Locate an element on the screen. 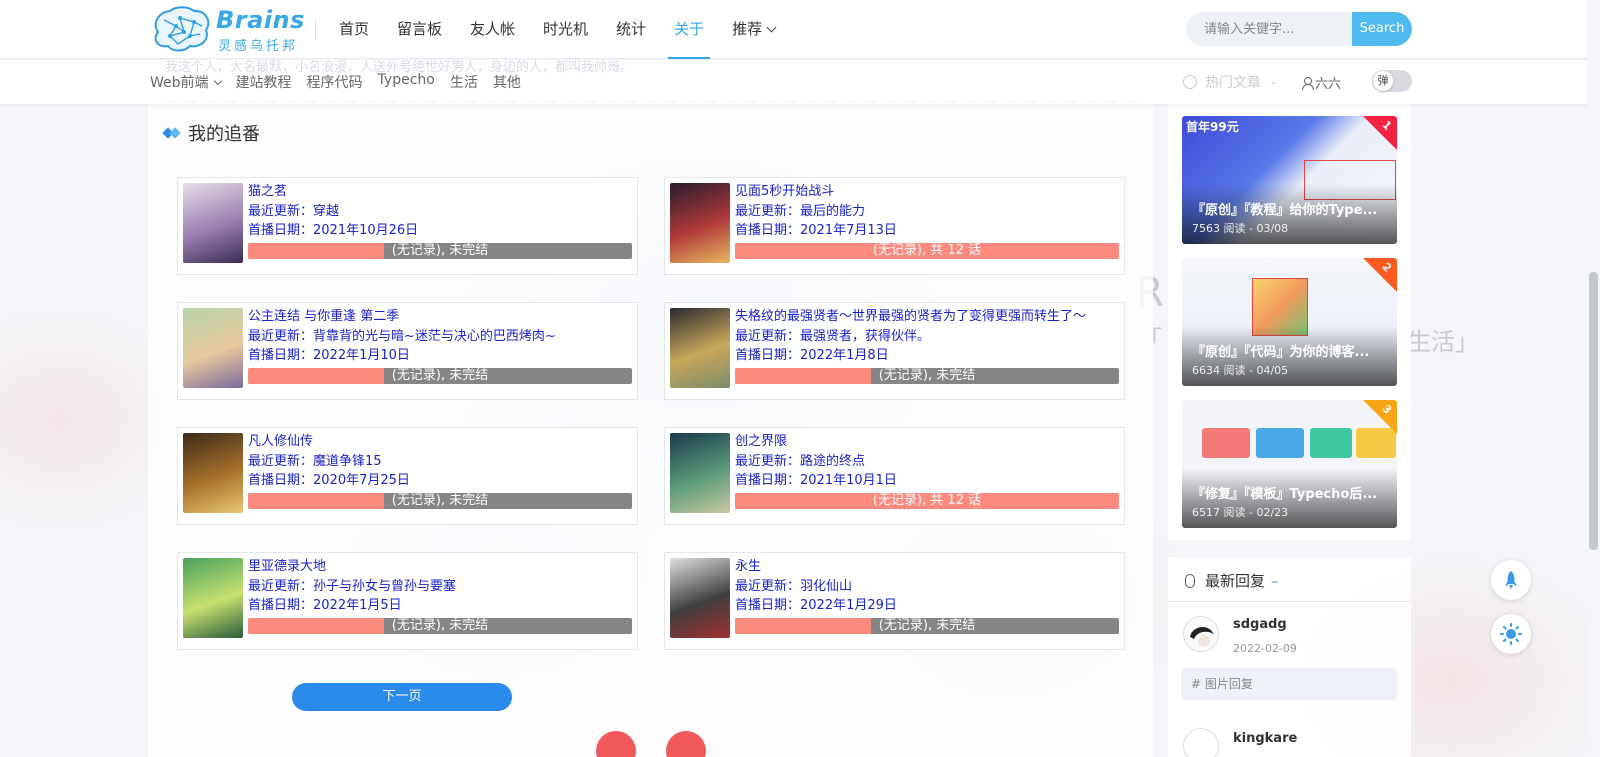  progress-status: , 共 12 话 is located at coordinates (952, 500).